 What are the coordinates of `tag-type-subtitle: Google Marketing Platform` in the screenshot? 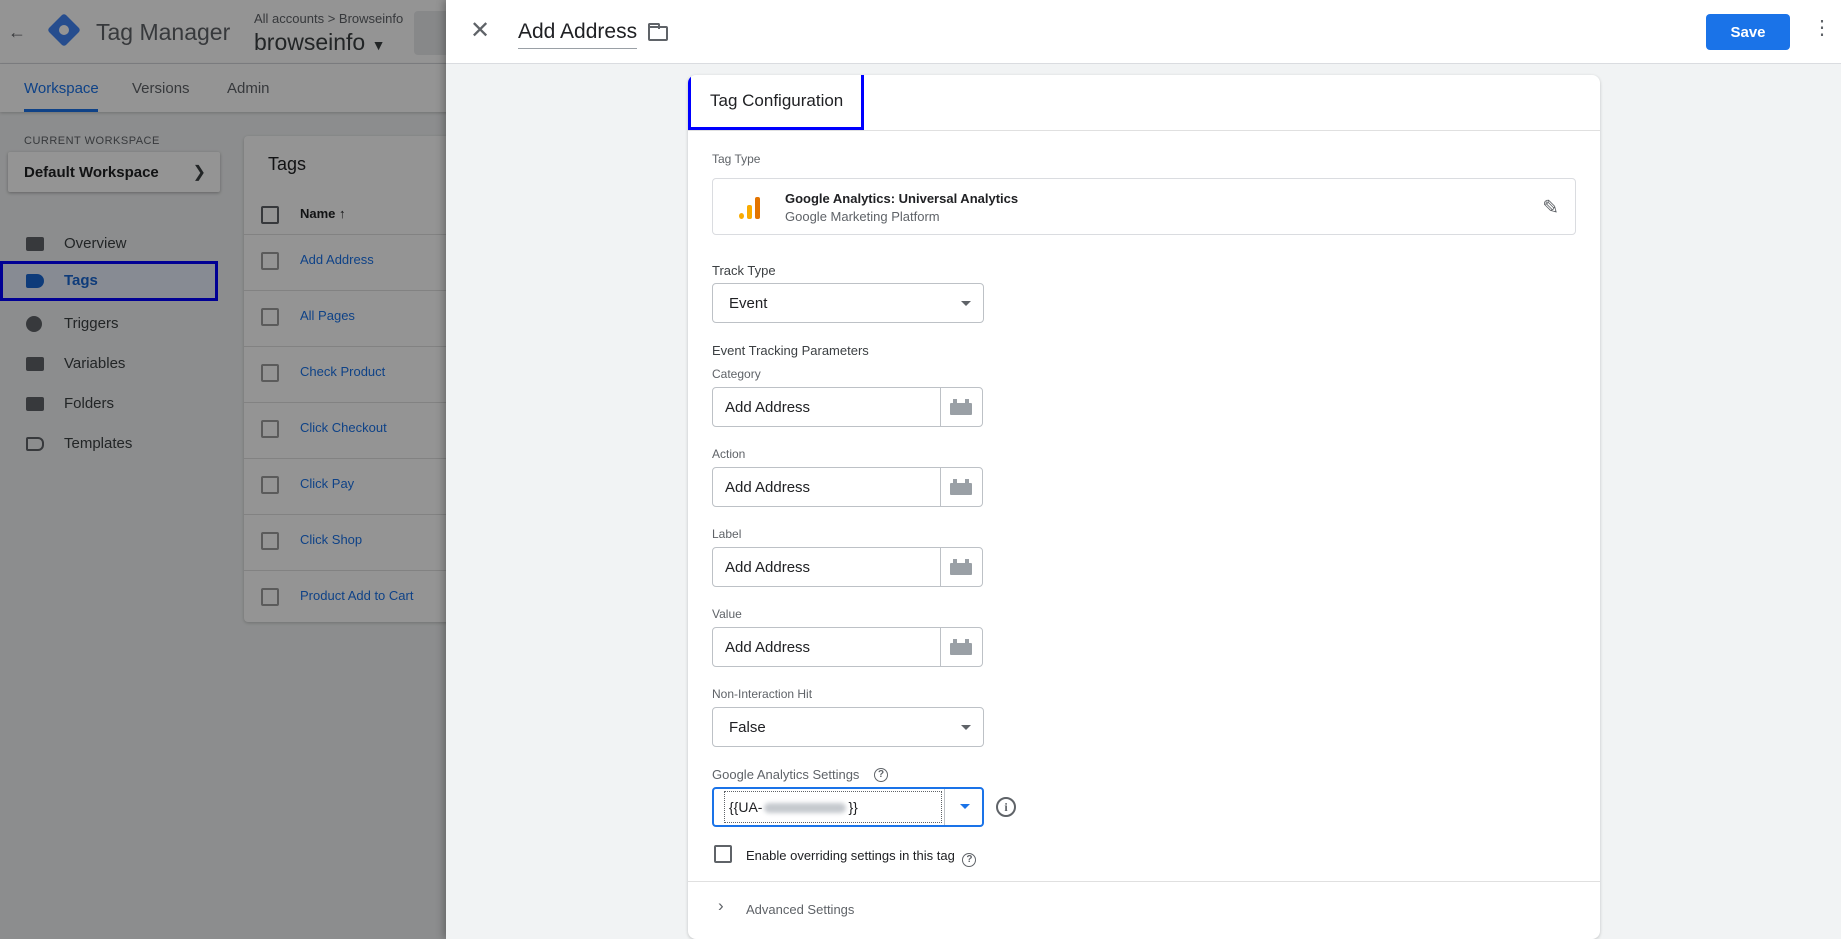 It's located at (862, 216).